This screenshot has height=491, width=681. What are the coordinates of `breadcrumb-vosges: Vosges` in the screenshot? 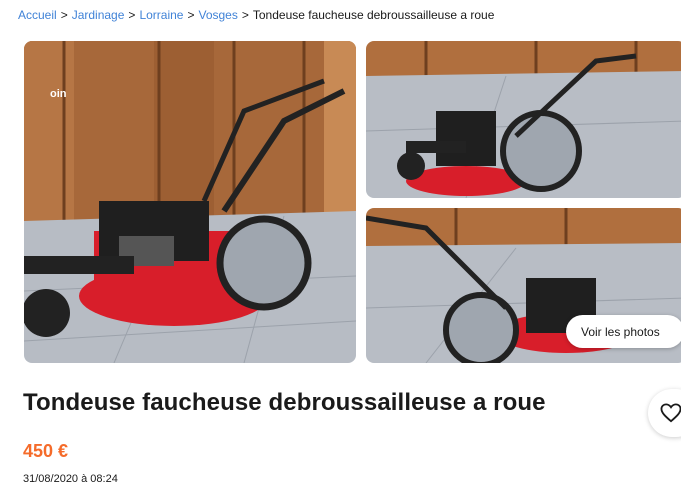 It's located at (217, 15).